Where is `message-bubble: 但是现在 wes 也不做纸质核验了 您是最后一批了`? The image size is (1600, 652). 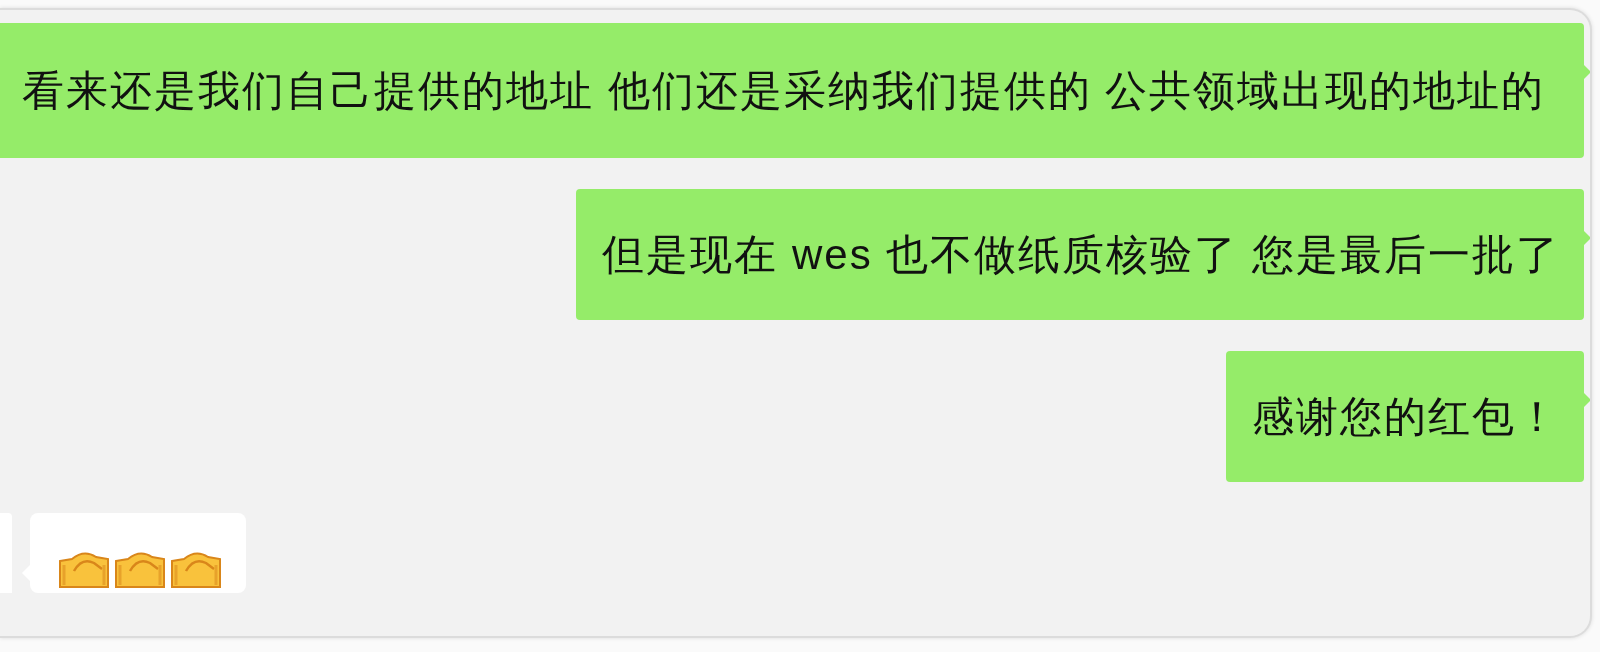
message-bubble: 但是现在 wes 也不做纸质核验了 您是最后一批了 is located at coordinates (1080, 254).